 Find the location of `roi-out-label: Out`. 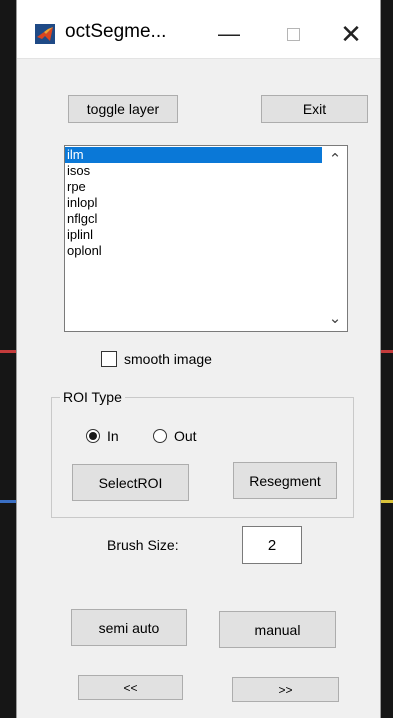

roi-out-label: Out is located at coordinates (185, 436).